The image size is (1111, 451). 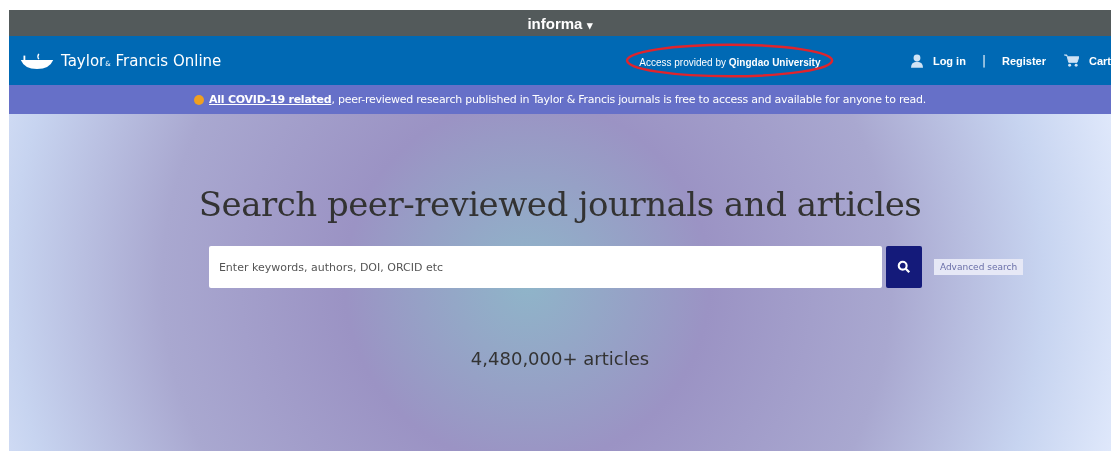 I want to click on login-link: Log in, so click(x=949, y=60).